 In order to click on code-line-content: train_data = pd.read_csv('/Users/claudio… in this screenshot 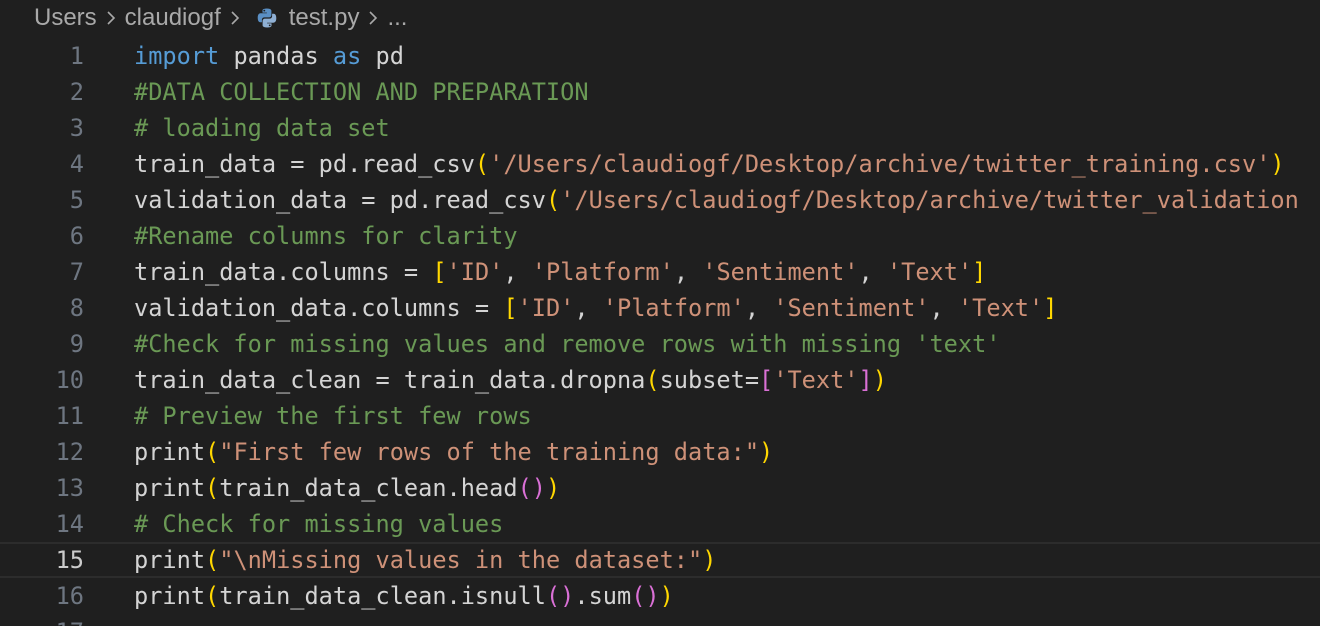, I will do `click(709, 164)`.